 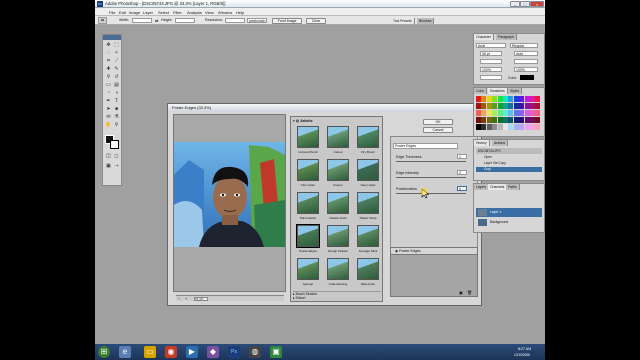 I want to click on baseline-field, so click(x=491, y=77).